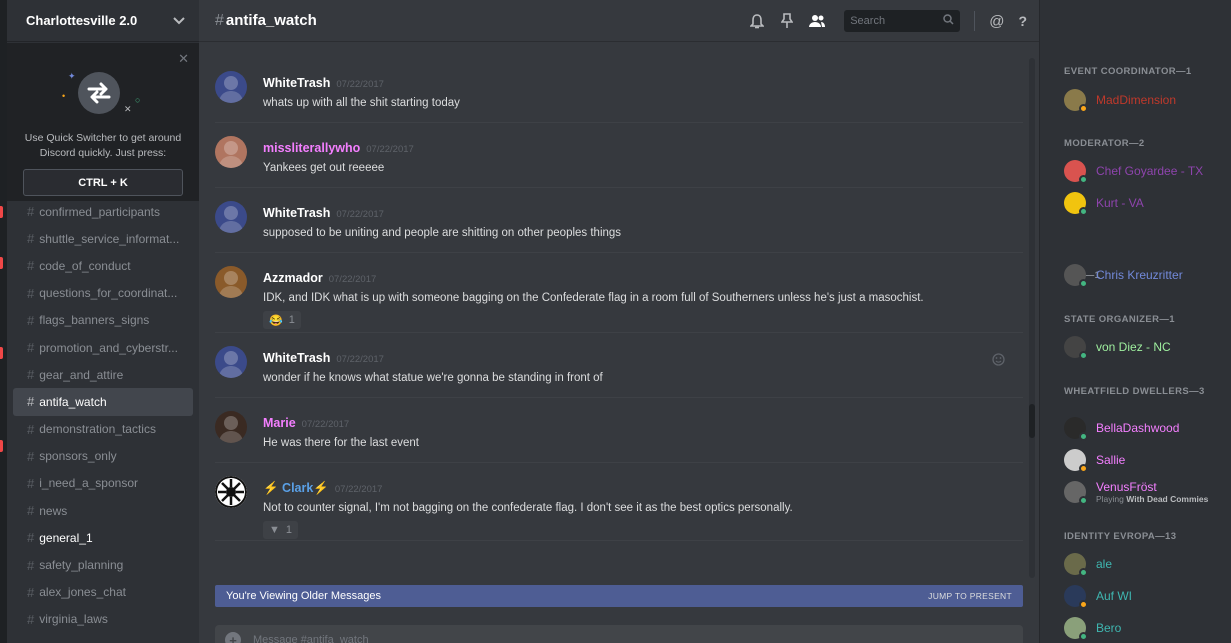  I want to click on member-item: VenusFröst Playing With Dead Commies, so click(1136, 492).